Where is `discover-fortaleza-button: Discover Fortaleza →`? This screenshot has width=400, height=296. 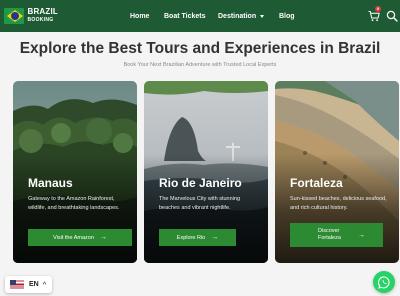 discover-fortaleza-button: Discover Fortaleza → is located at coordinates (336, 235).